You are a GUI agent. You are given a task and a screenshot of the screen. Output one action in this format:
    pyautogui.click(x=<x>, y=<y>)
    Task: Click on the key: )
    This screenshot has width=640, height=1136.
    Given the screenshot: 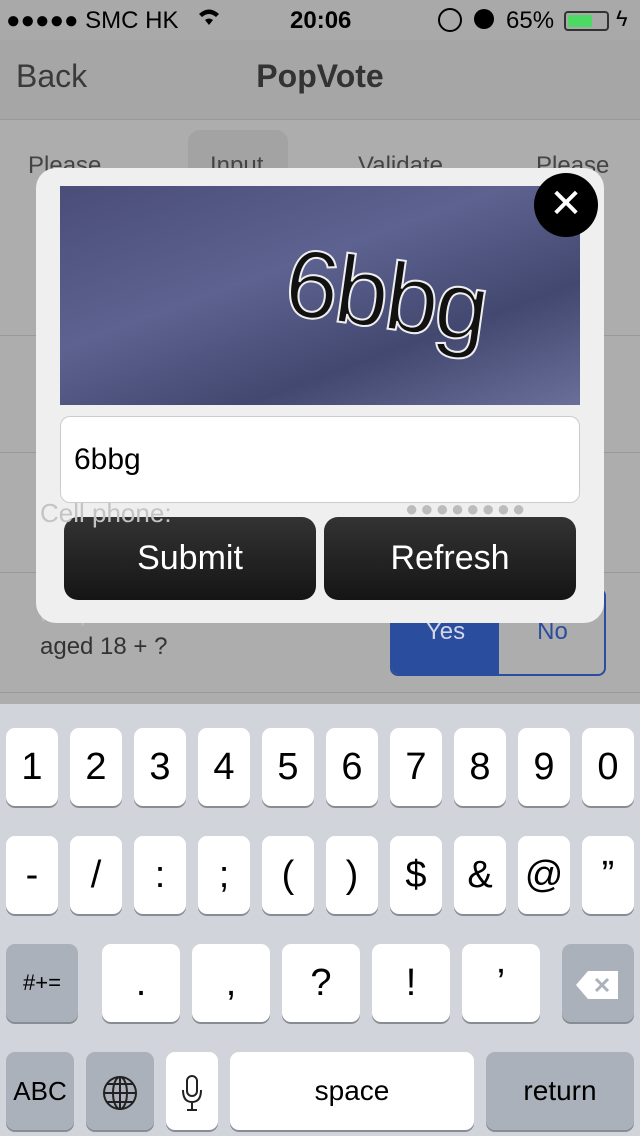 What is the action you would take?
    pyautogui.click(x=352, y=875)
    